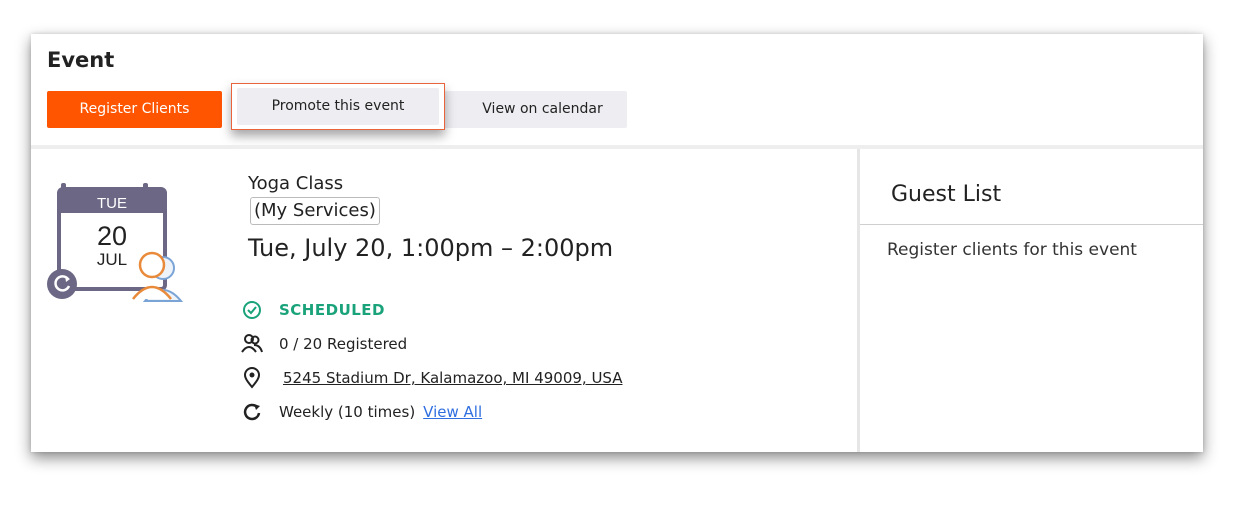 This screenshot has width=1251, height=511. What do you see at coordinates (252, 344) in the screenshot?
I see `people-icon` at bounding box center [252, 344].